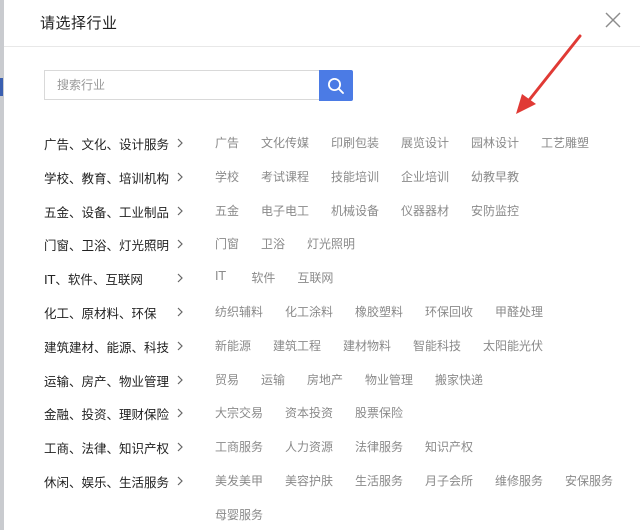 Image resolution: width=640 pixels, height=530 pixels. What do you see at coordinates (100, 312) in the screenshot?
I see `category-label: 化工、原材料、环保` at bounding box center [100, 312].